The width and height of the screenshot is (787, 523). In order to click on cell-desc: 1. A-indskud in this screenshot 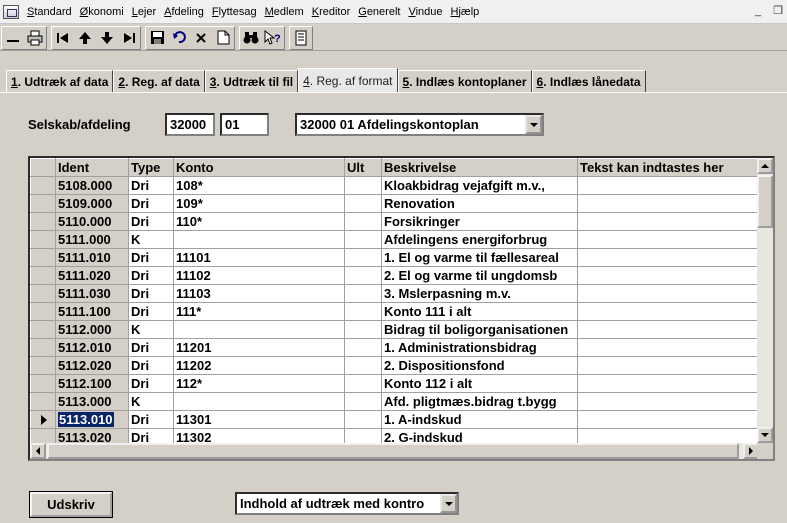, I will do `click(479, 419)`.